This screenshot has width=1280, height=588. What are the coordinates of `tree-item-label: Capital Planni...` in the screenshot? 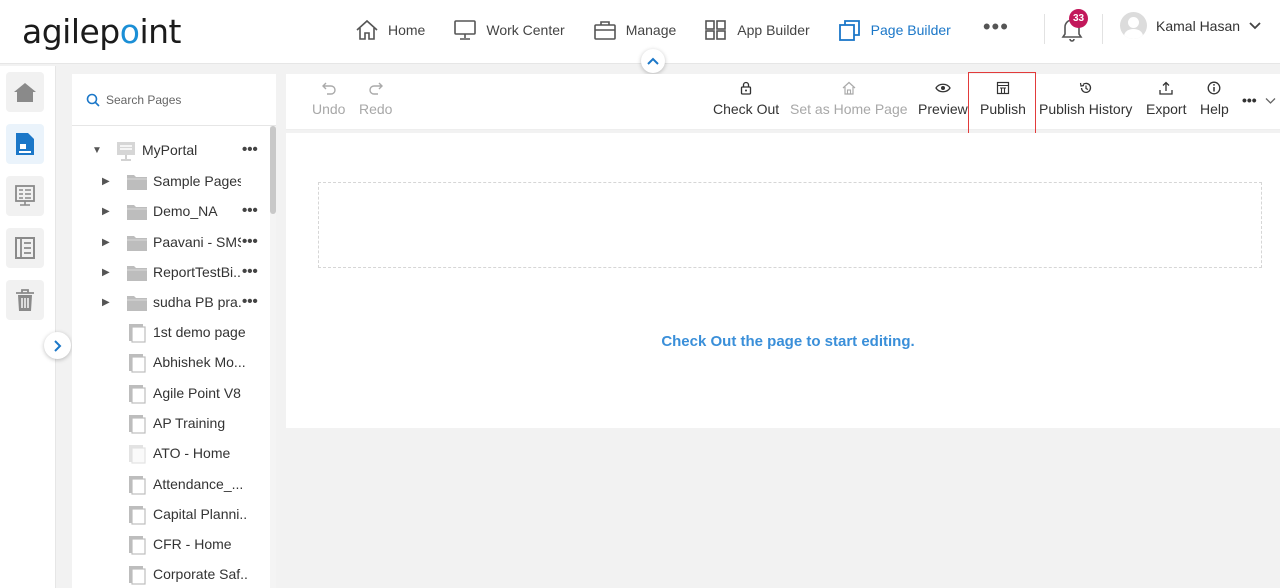 It's located at (200, 513).